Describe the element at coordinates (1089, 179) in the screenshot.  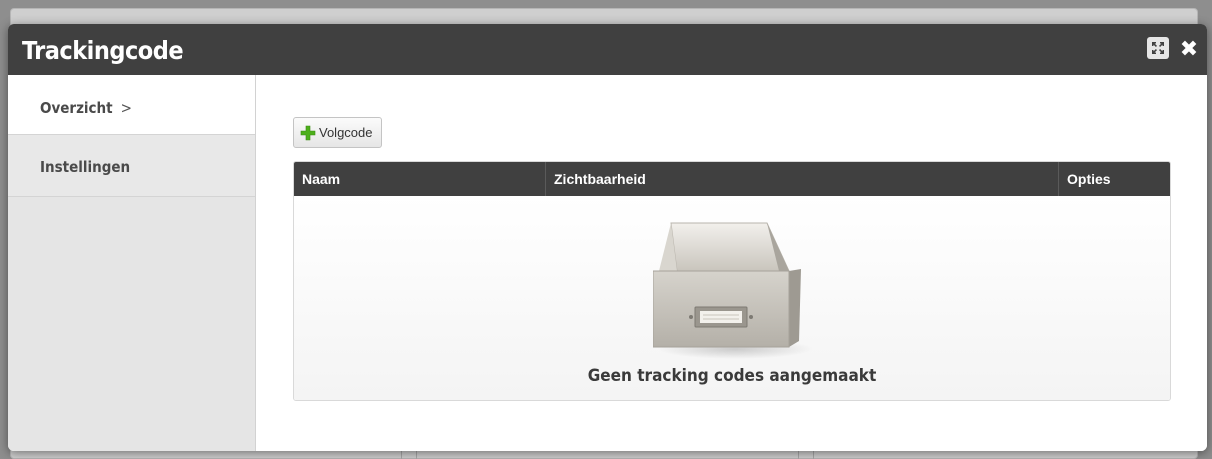
I see `column-header-opties: Opties` at that location.